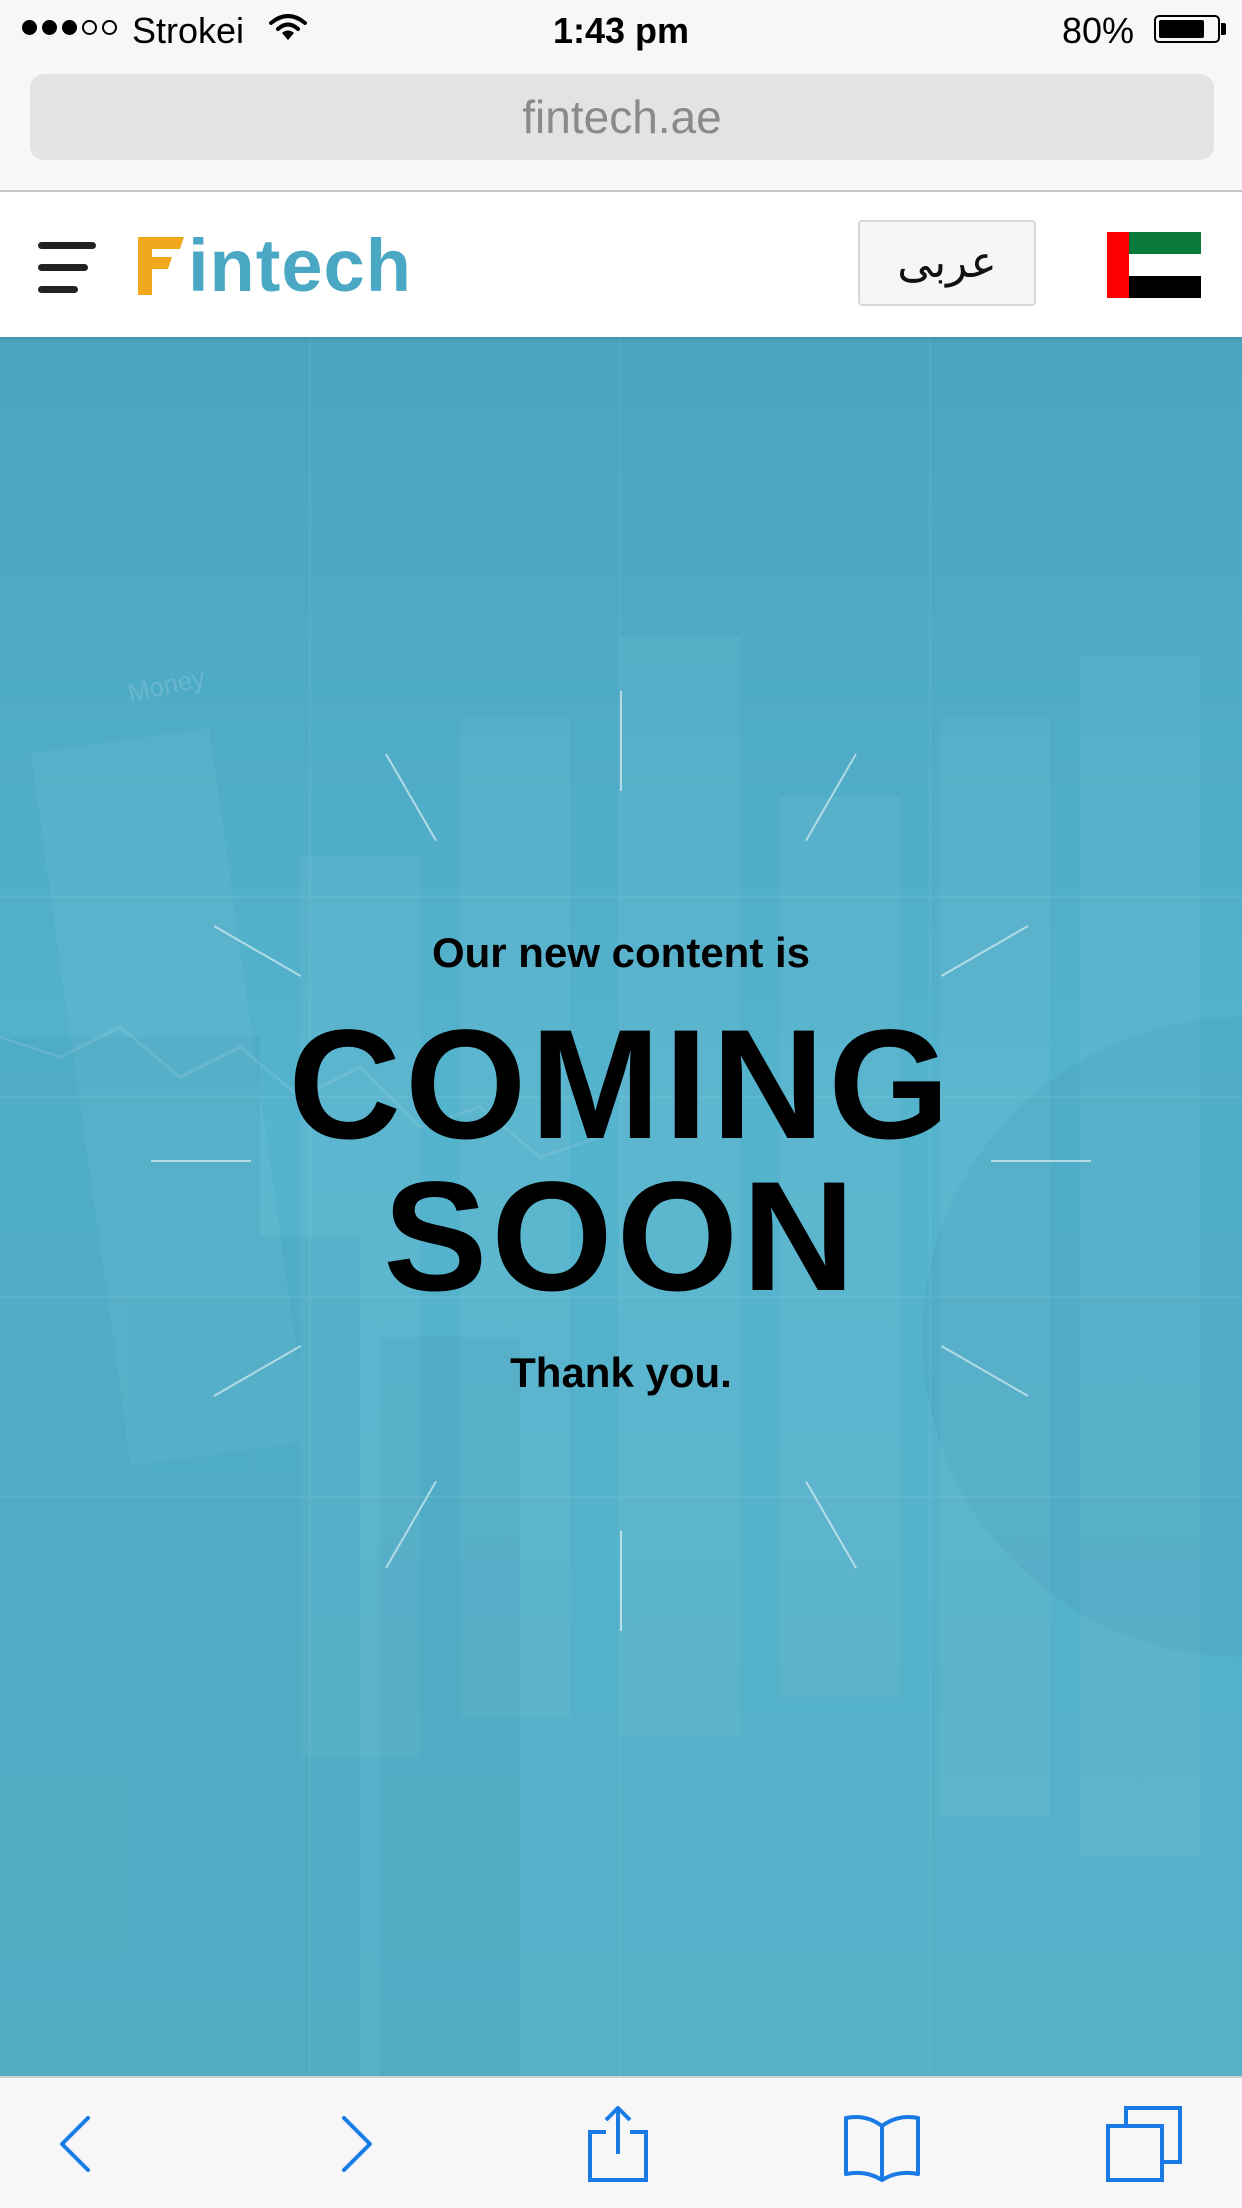  Describe the element at coordinates (621, 952) in the screenshot. I see `hero-subtitle: Our new content is` at that location.